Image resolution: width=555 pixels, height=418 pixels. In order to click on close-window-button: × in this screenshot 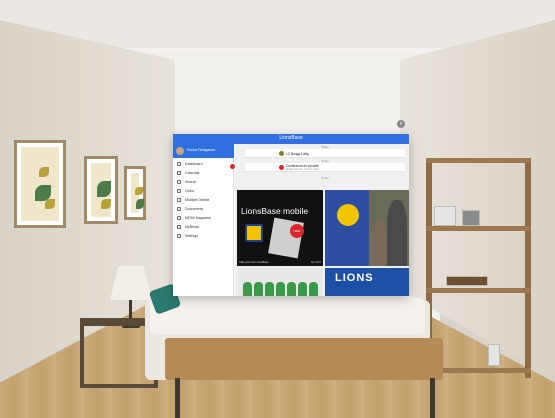, I will do `click(401, 124)`.